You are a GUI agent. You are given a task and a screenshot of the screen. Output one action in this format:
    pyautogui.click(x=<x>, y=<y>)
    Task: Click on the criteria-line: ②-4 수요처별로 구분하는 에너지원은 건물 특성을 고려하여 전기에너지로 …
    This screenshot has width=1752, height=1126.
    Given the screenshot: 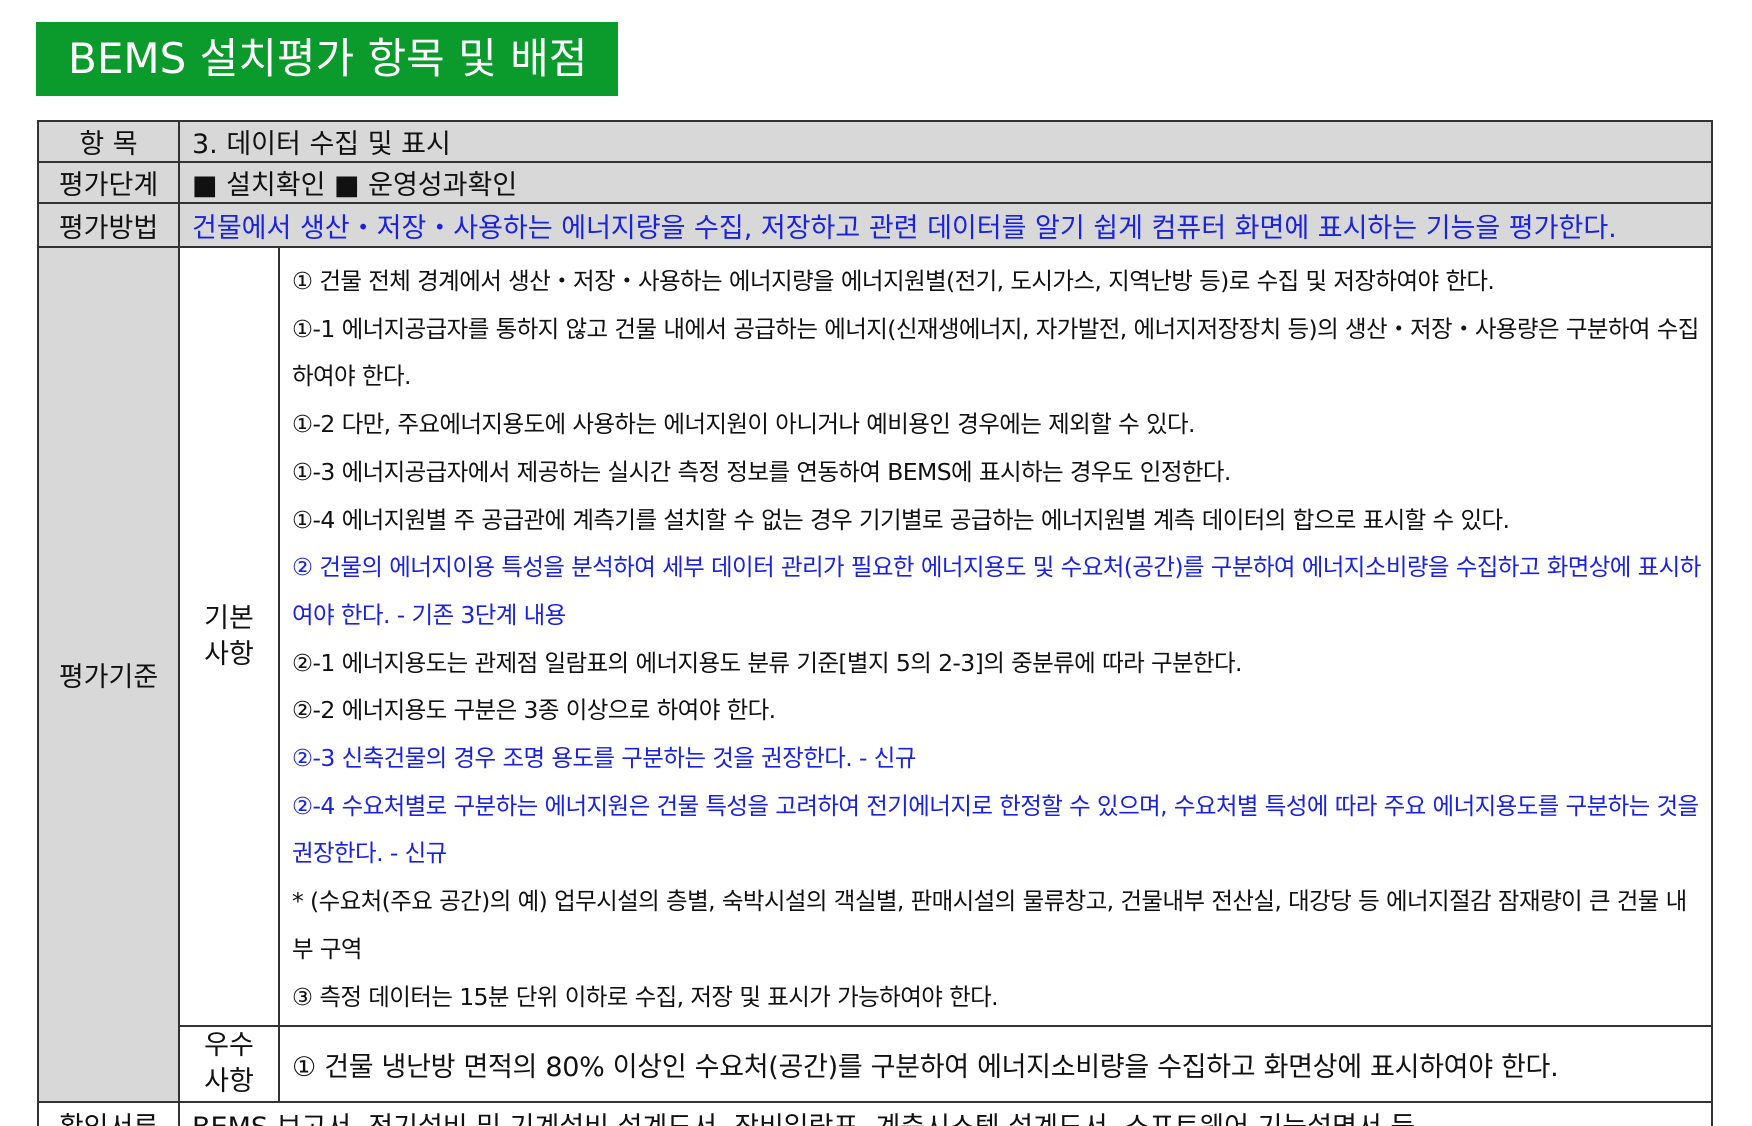 What is the action you would take?
    pyautogui.click(x=995, y=829)
    